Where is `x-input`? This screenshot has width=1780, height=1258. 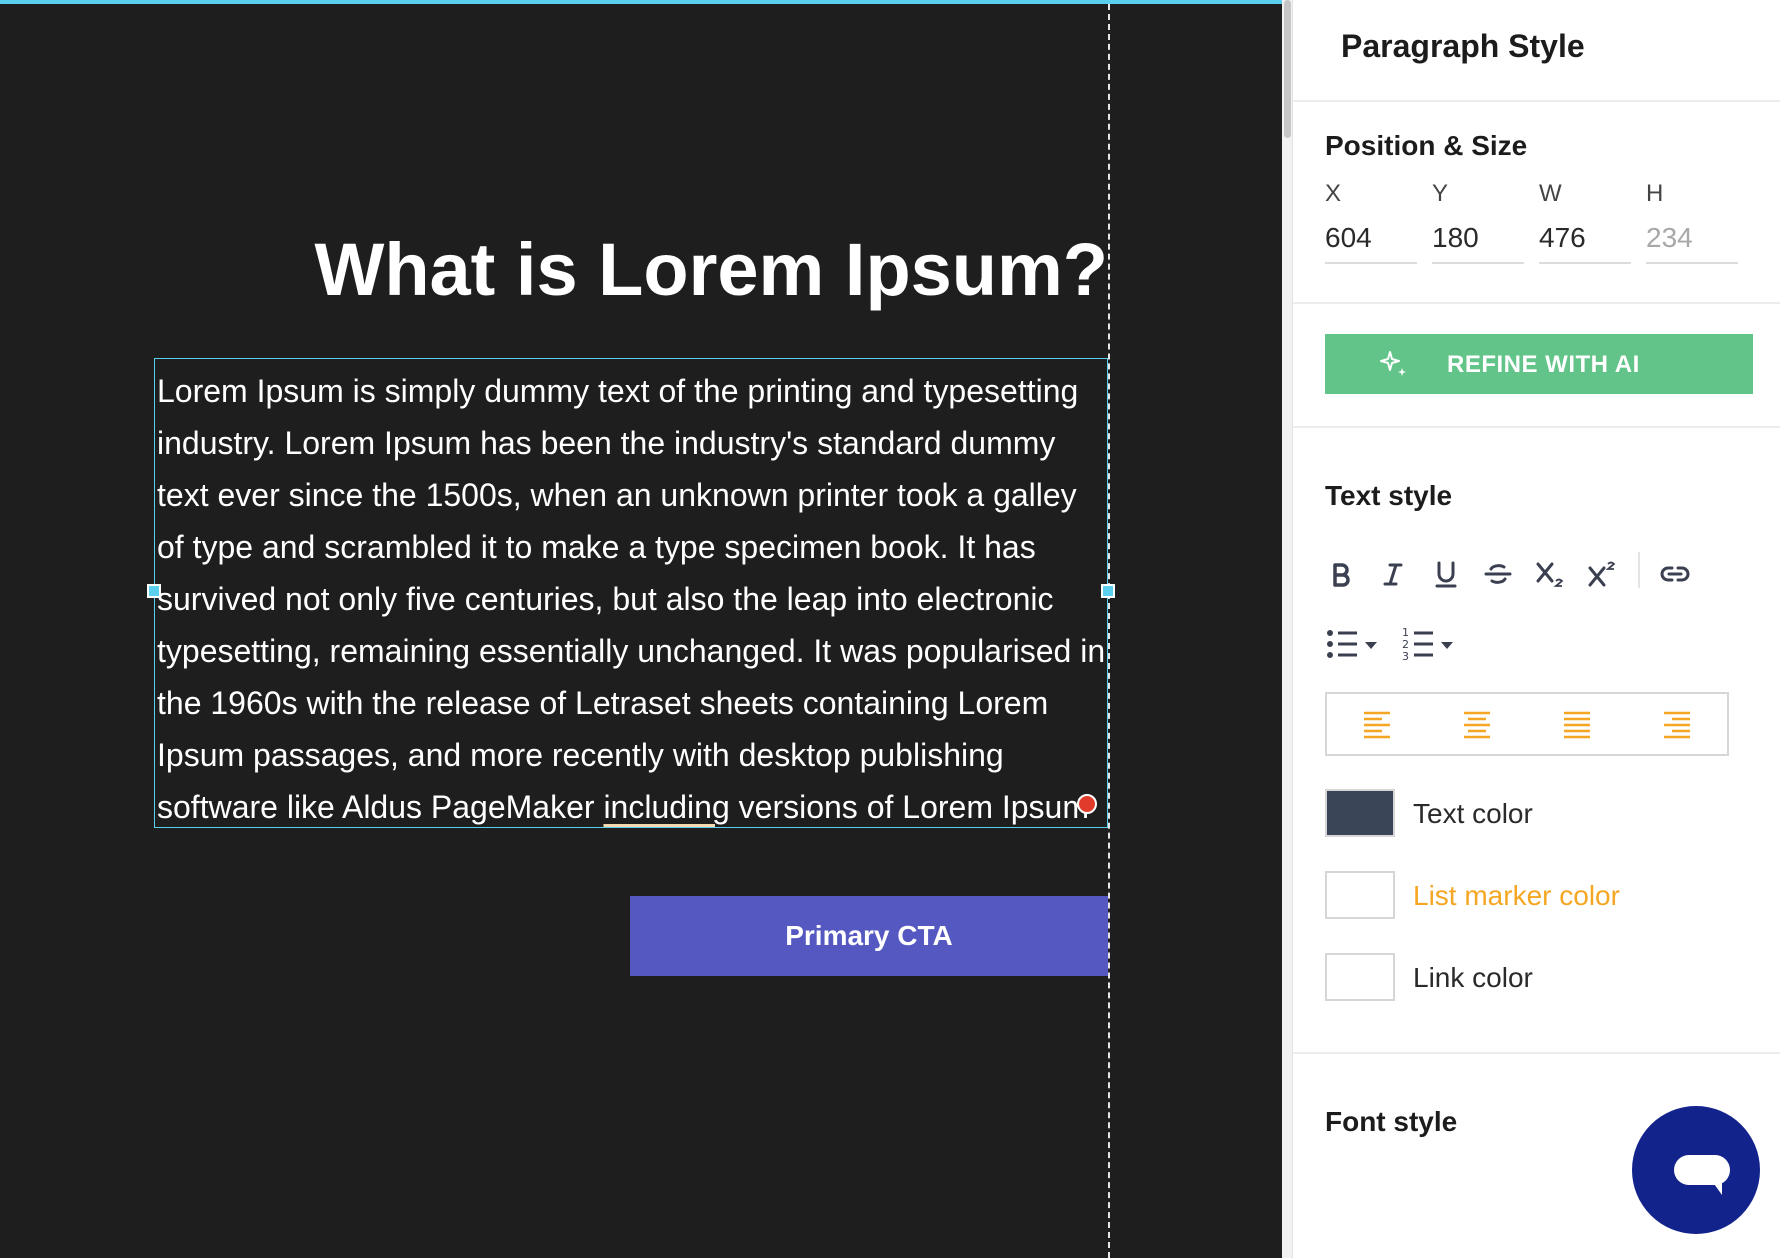
x-input is located at coordinates (1371, 243).